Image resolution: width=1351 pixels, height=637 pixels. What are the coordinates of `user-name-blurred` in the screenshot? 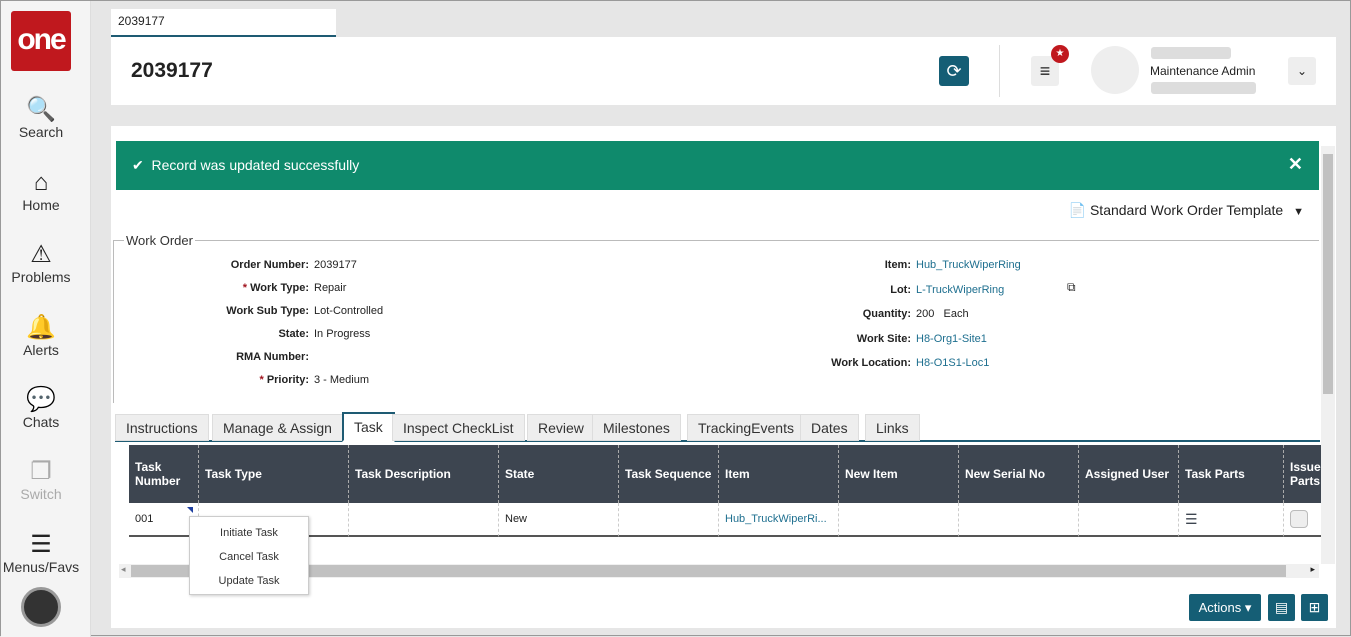 It's located at (1191, 53).